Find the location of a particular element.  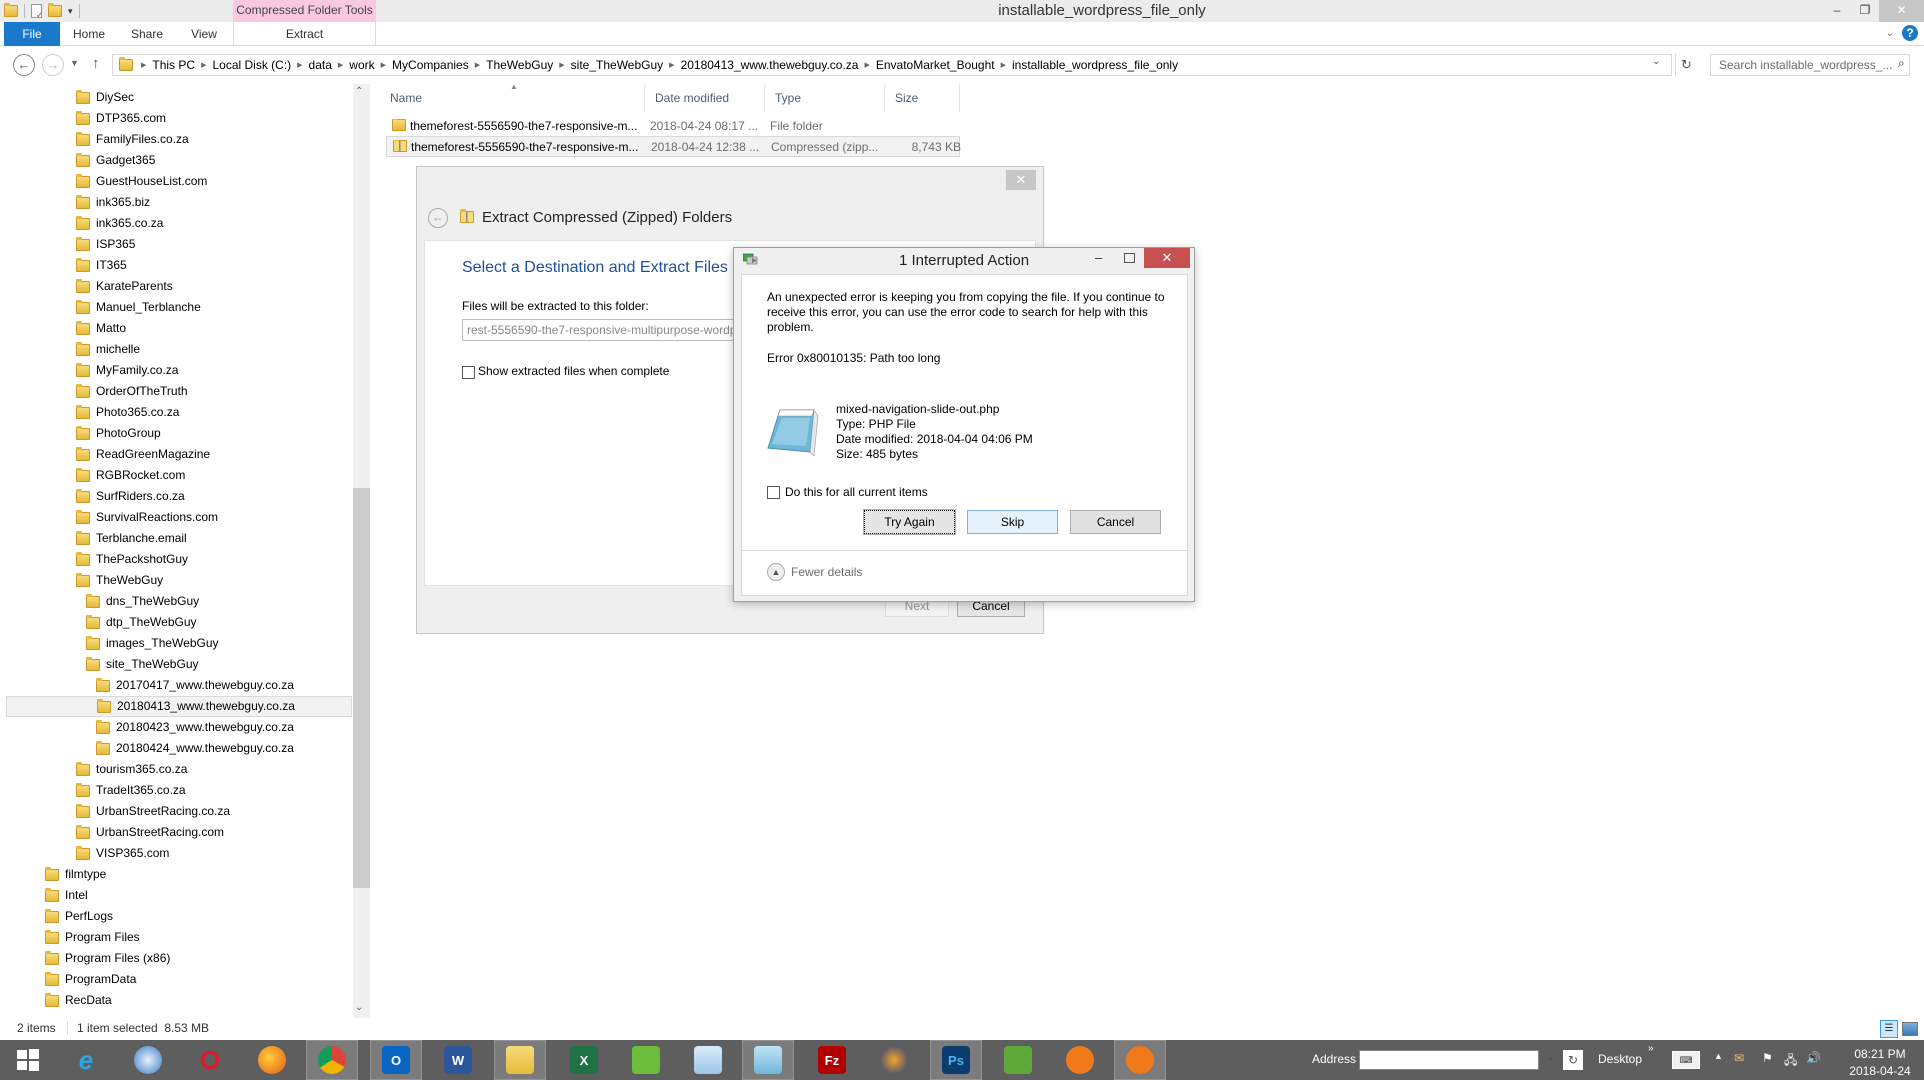

breadcrumb-work: work is located at coordinates (361, 65).